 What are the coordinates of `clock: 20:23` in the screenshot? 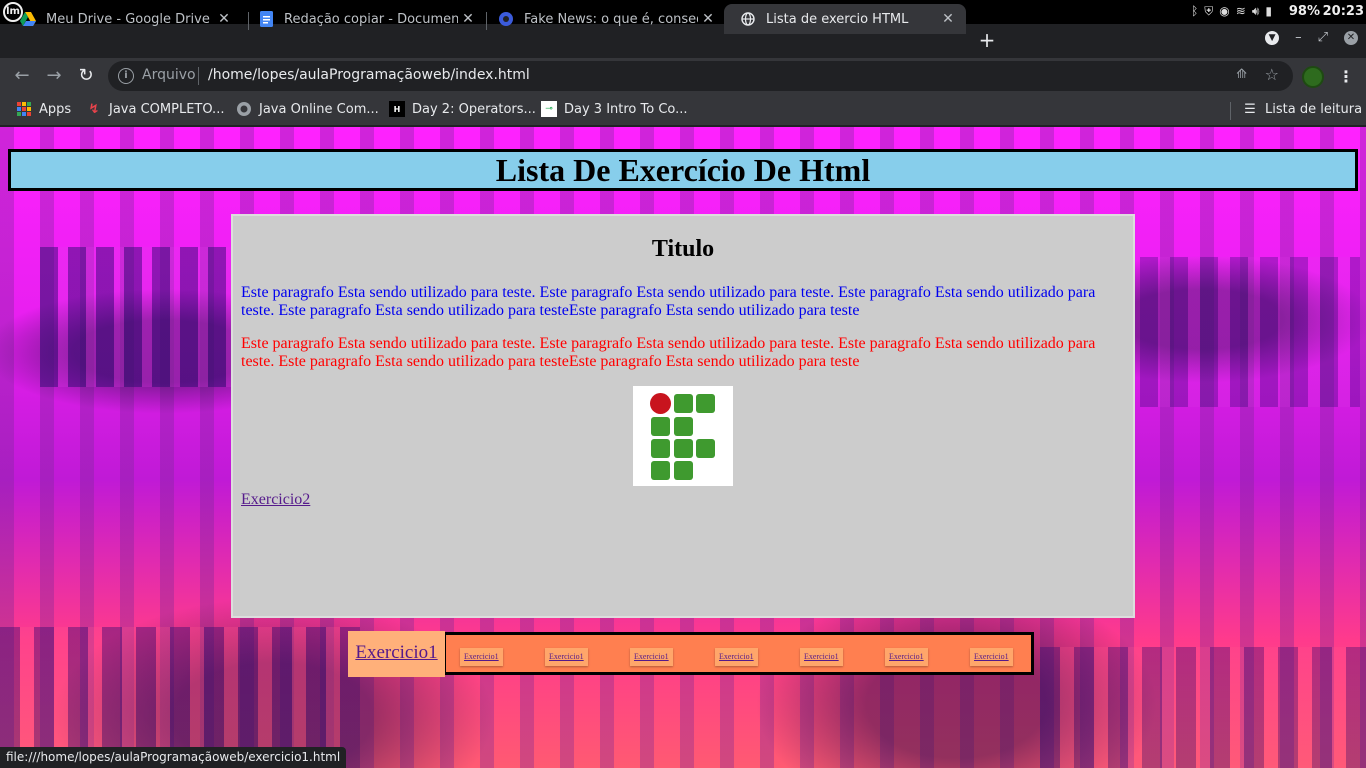 It's located at (1343, 11).